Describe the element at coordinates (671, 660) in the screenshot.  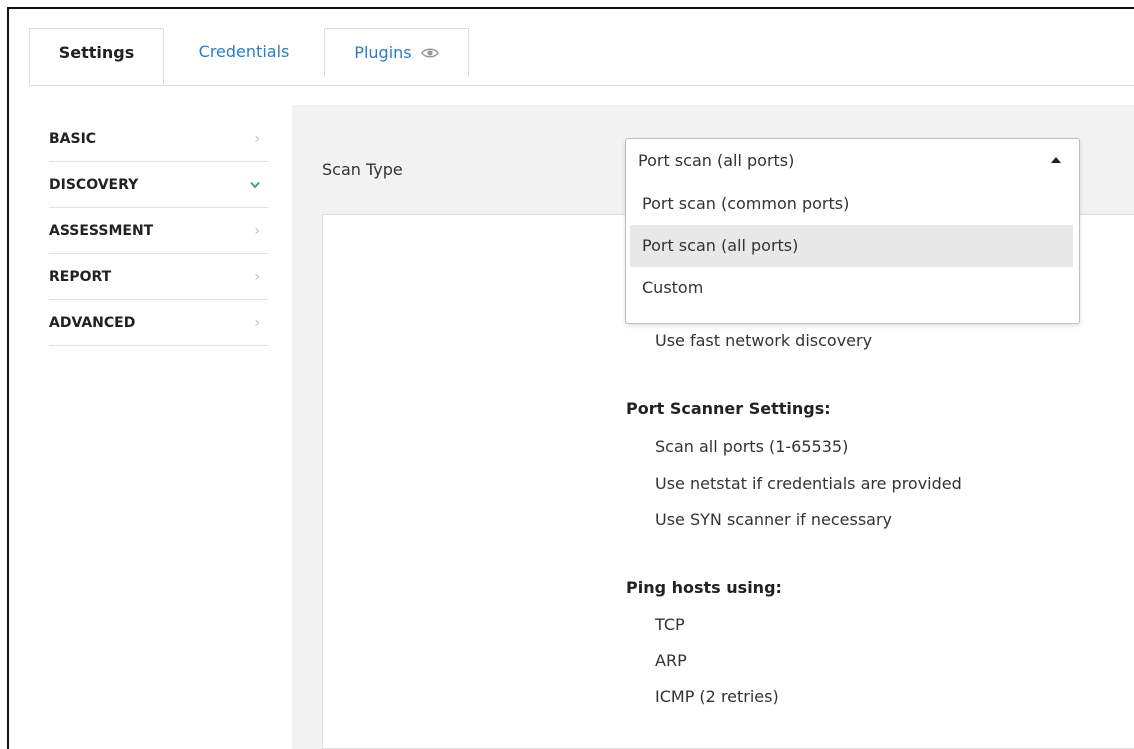
I see `ping-item: ARP` at that location.